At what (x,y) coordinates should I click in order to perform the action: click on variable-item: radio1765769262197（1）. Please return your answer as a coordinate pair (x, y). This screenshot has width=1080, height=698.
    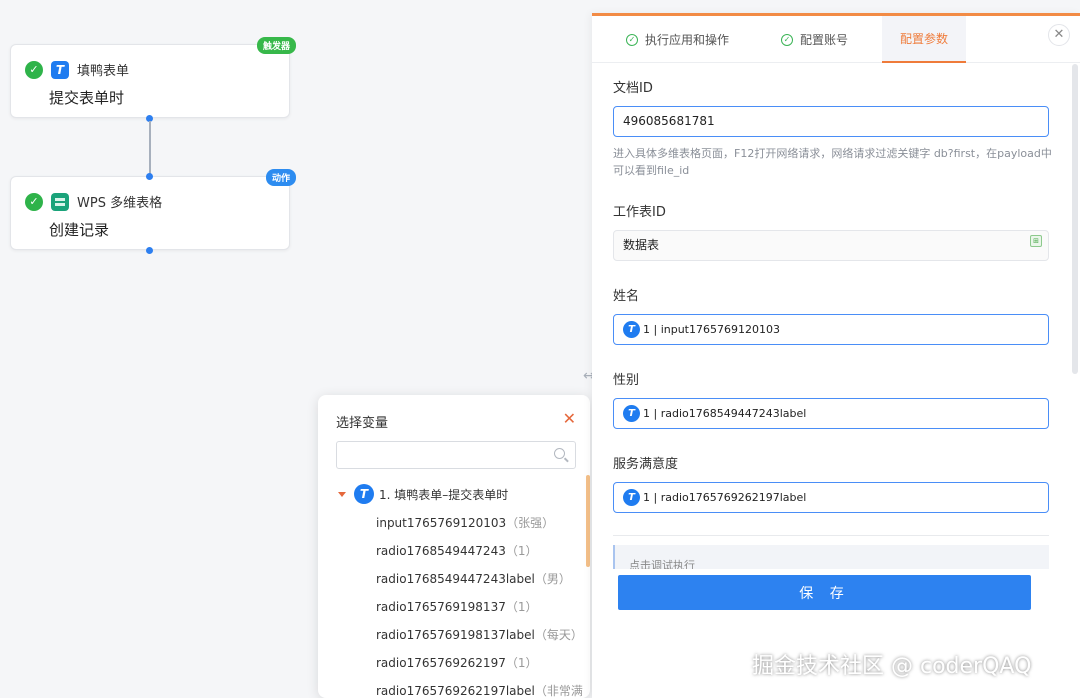
    Looking at the image, I should click on (479, 667).